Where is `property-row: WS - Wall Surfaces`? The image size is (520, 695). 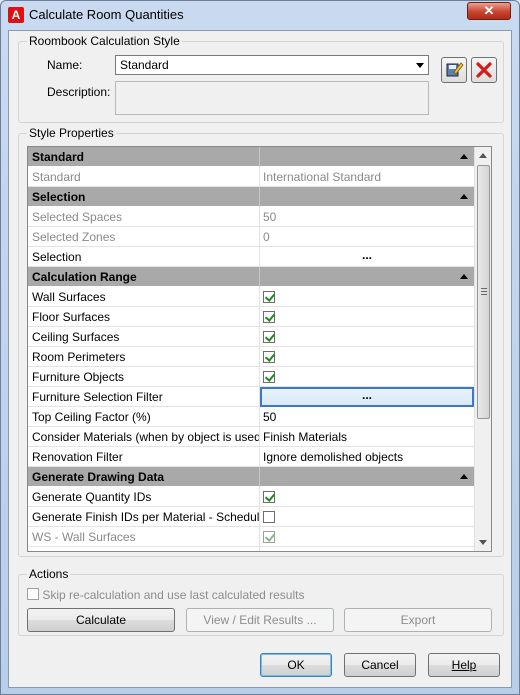 property-row: WS - Wall Surfaces is located at coordinates (251, 537).